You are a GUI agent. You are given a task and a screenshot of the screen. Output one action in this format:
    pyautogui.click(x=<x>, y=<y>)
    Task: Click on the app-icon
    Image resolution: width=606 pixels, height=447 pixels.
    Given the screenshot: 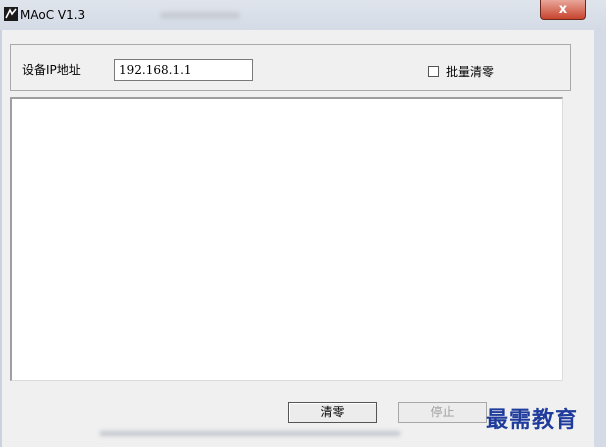 What is the action you would take?
    pyautogui.click(x=11, y=14)
    